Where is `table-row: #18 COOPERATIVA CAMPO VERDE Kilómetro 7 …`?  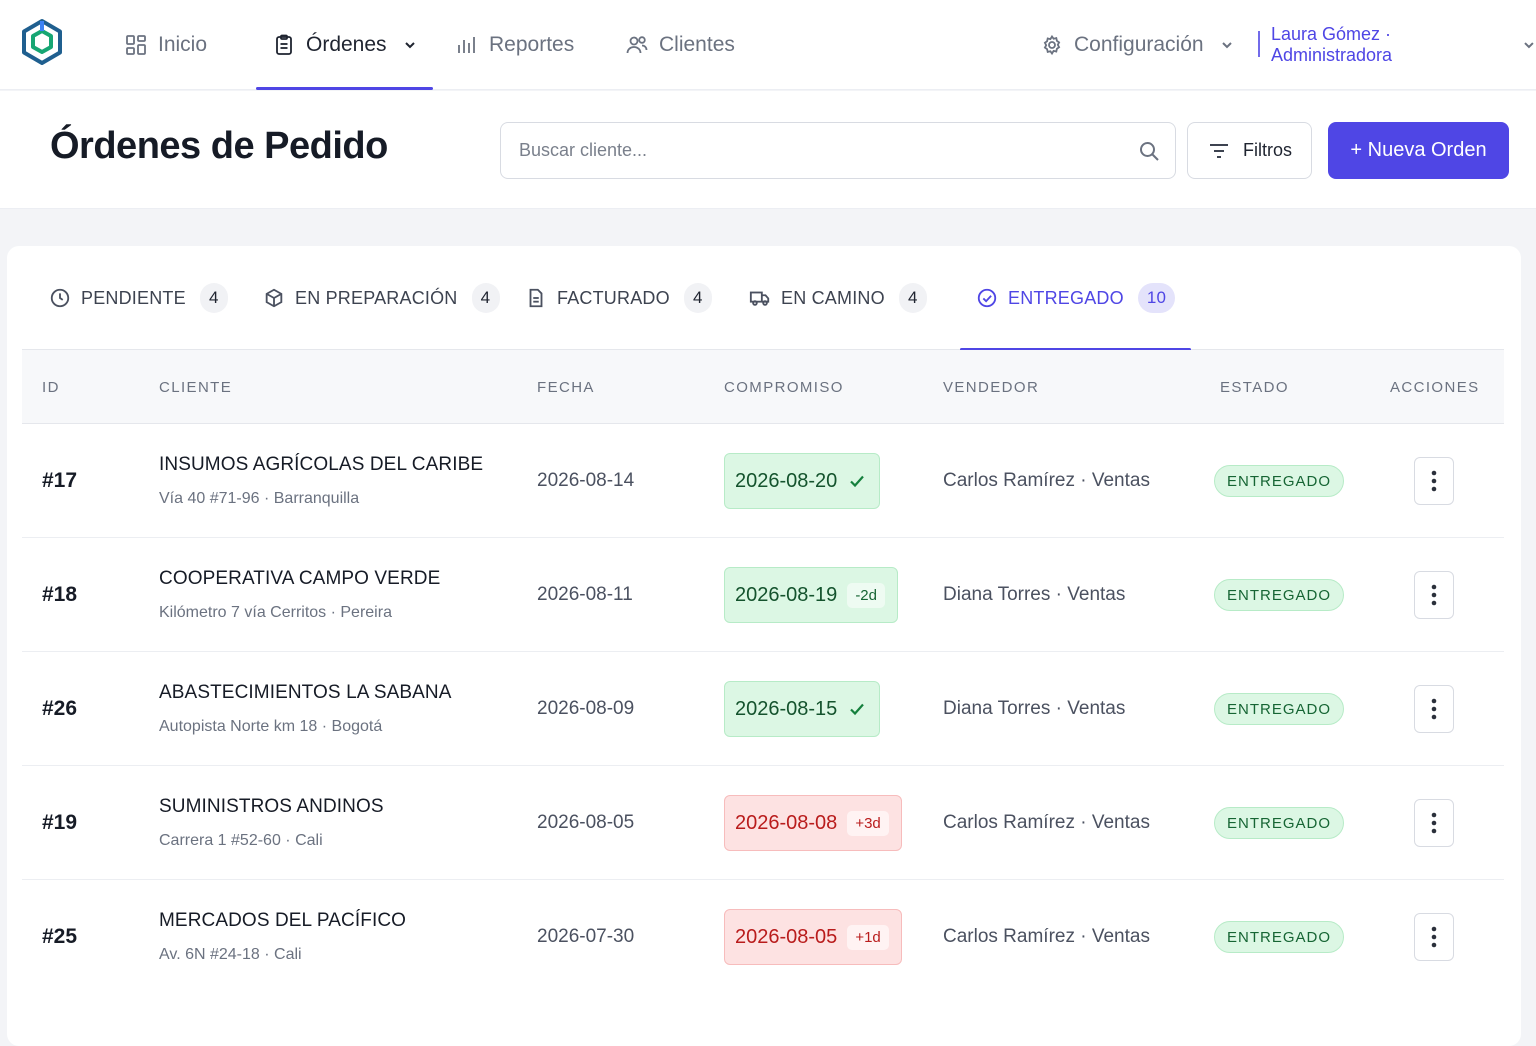 table-row: #18 COOPERATIVA CAMPO VERDE Kilómetro 7 … is located at coordinates (763, 595).